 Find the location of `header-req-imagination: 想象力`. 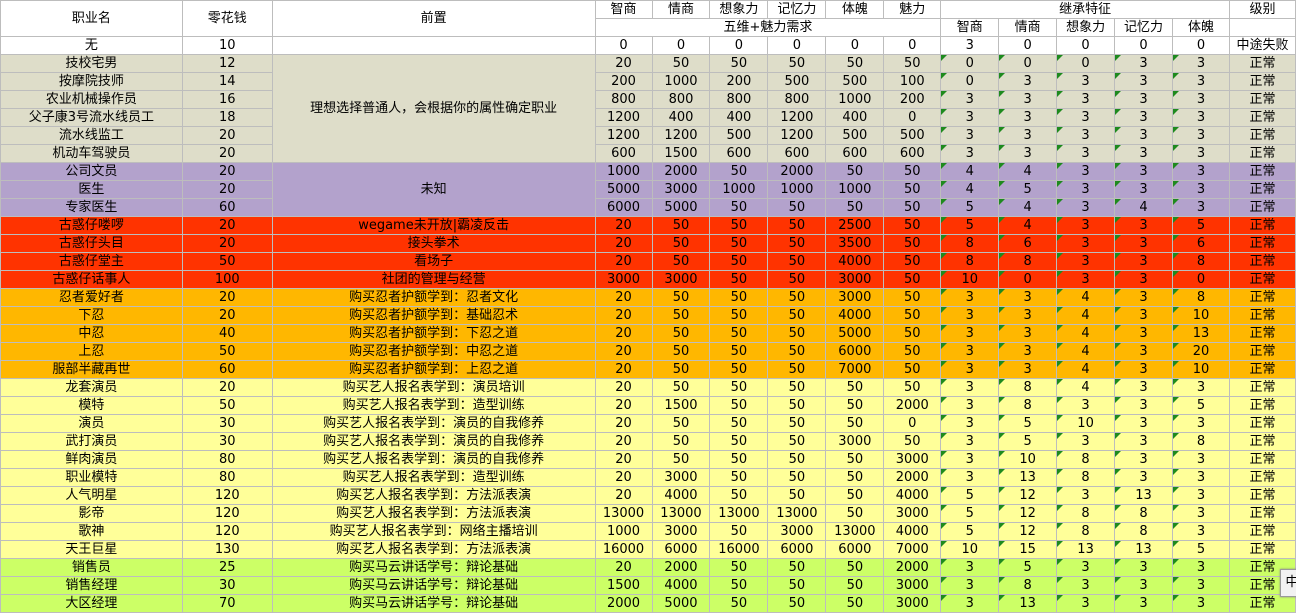

header-req-imagination: 想象力 is located at coordinates (739, 9).